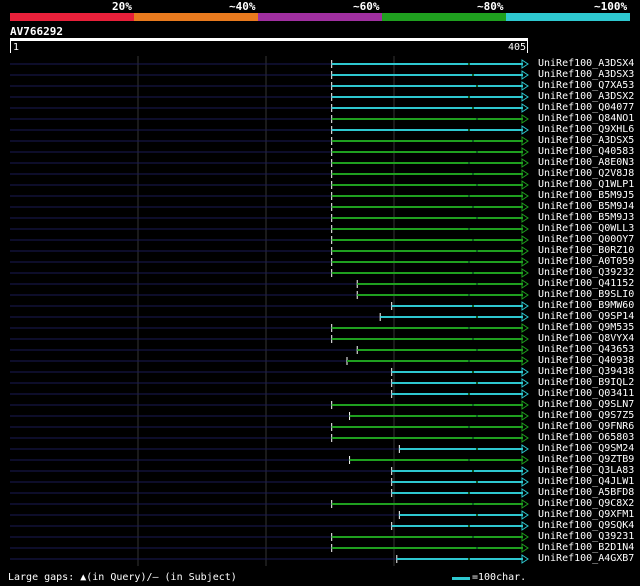  Describe the element at coordinates (586, 74) in the screenshot. I see `hit-label: UniRef100_A3DSX3` at that location.